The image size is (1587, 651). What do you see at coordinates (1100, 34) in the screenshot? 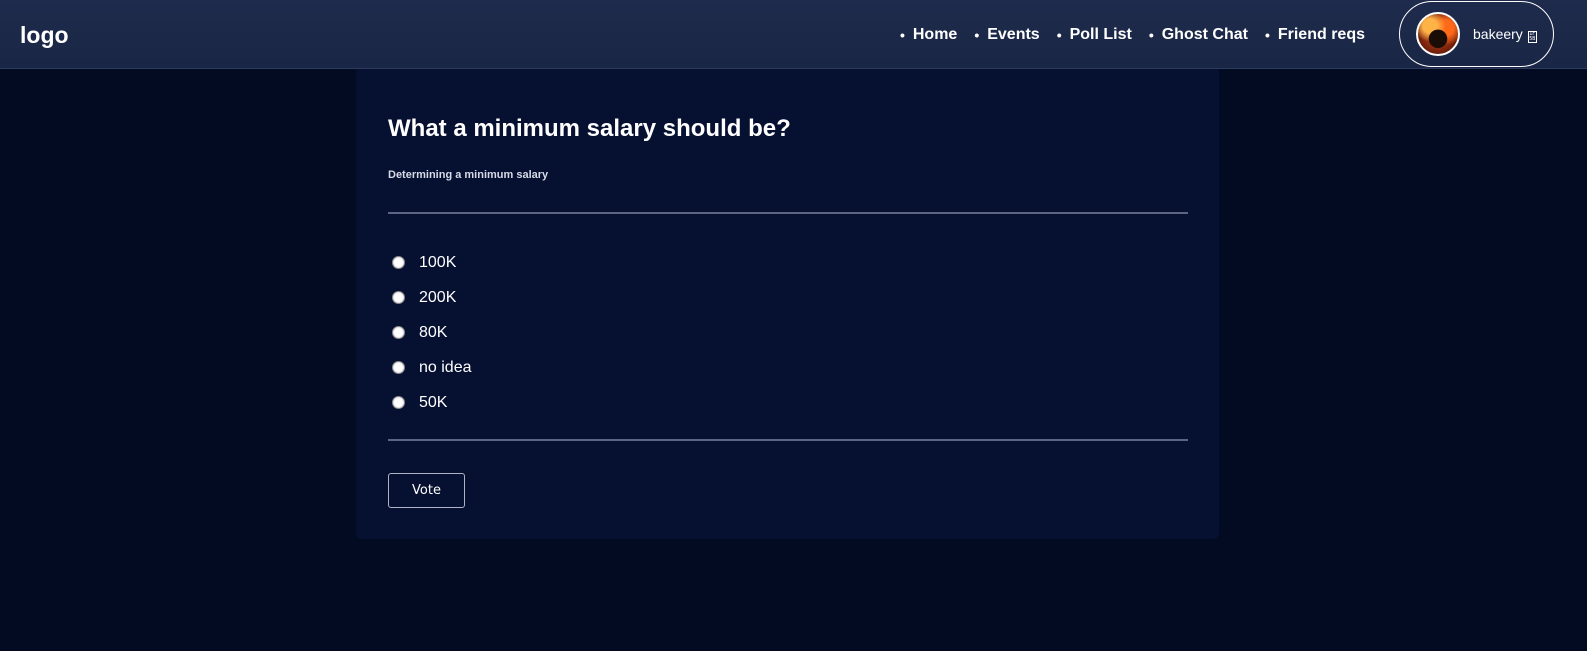
I see `nav-item-label: Poll List` at bounding box center [1100, 34].